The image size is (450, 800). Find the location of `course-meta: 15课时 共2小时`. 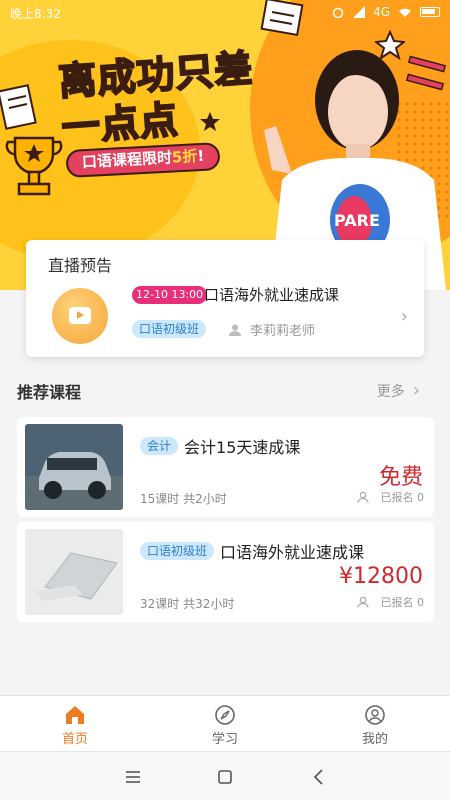

course-meta: 15课时 共2小时 is located at coordinates (183, 499).